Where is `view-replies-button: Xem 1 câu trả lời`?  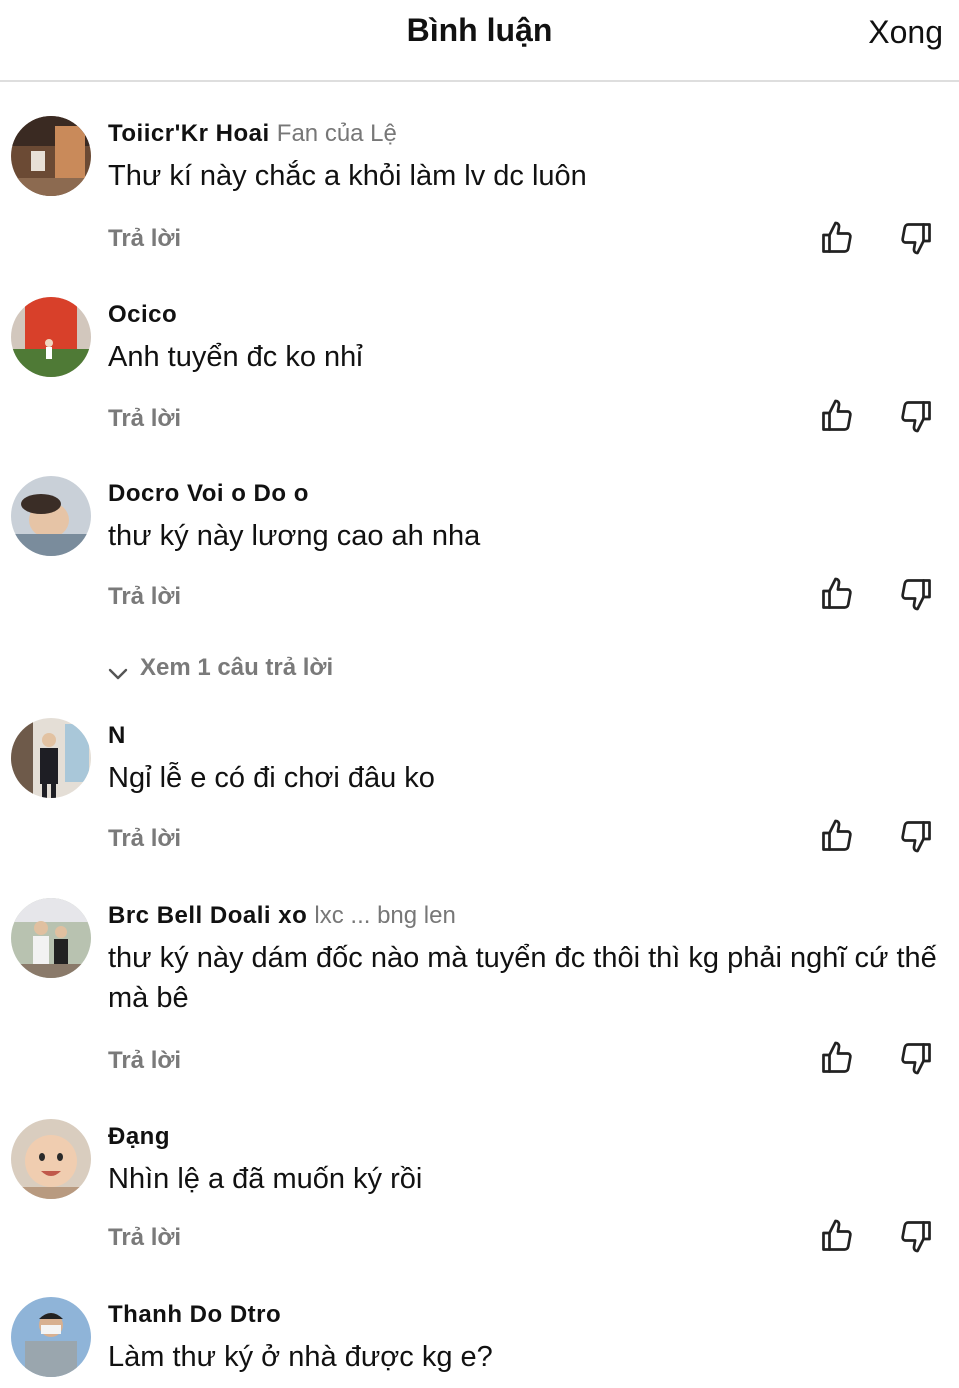
view-replies-button: Xem 1 câu trả lời is located at coordinates (220, 668).